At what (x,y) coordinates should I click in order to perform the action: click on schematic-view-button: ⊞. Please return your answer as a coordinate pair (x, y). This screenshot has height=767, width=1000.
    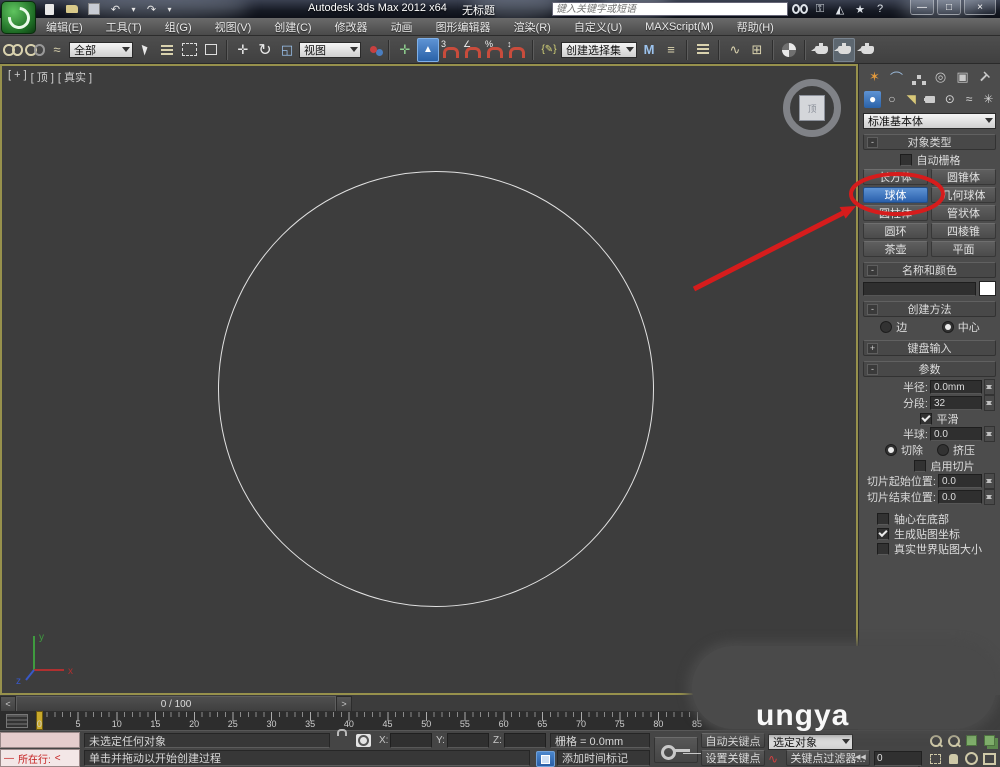
    Looking at the image, I should click on (757, 50).